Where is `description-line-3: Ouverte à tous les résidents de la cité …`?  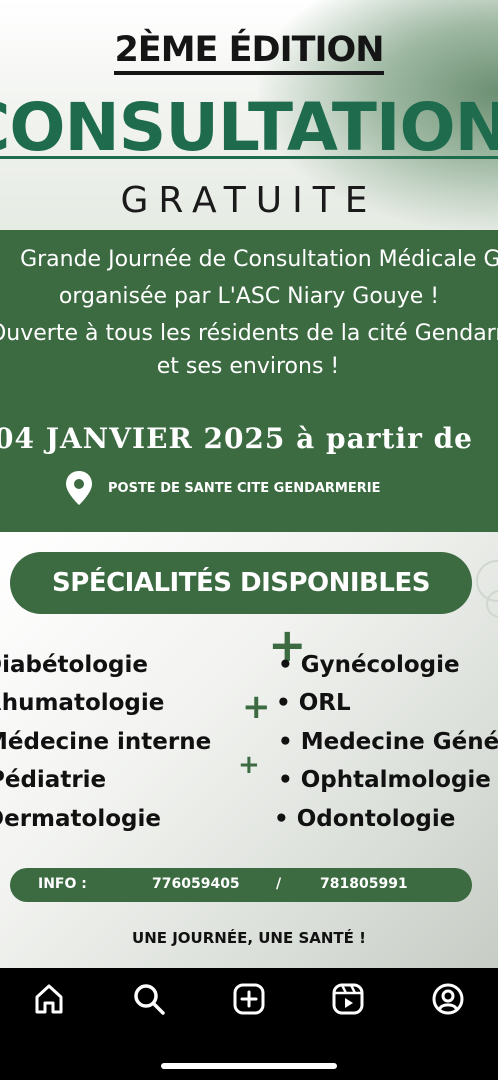
description-line-3: Ouverte à tous les résidents de la cité … is located at coordinates (249, 333).